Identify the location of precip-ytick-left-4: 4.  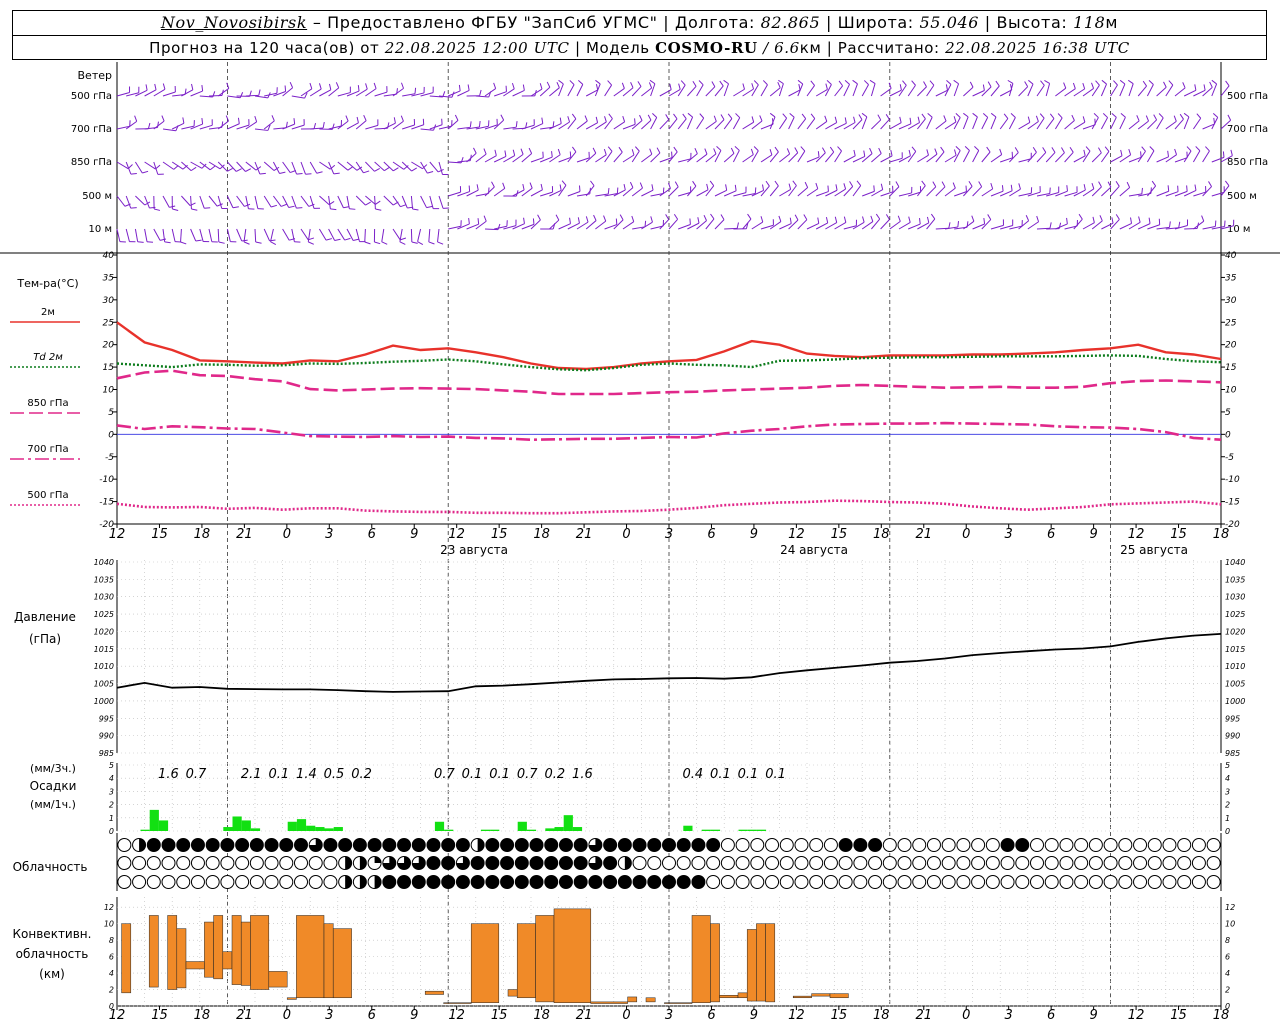
(111, 778).